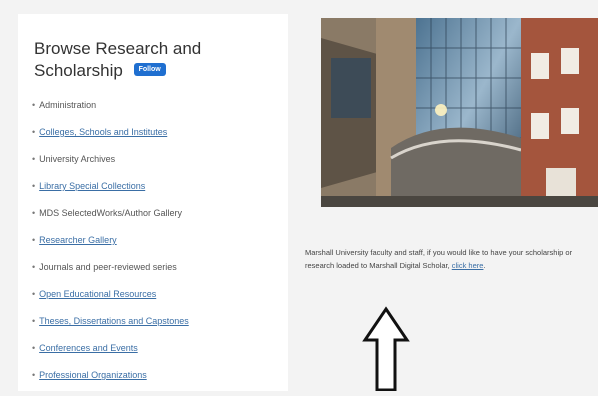 The width and height of the screenshot is (598, 396). What do you see at coordinates (77, 159) in the screenshot?
I see `collection-link: University Archives` at bounding box center [77, 159].